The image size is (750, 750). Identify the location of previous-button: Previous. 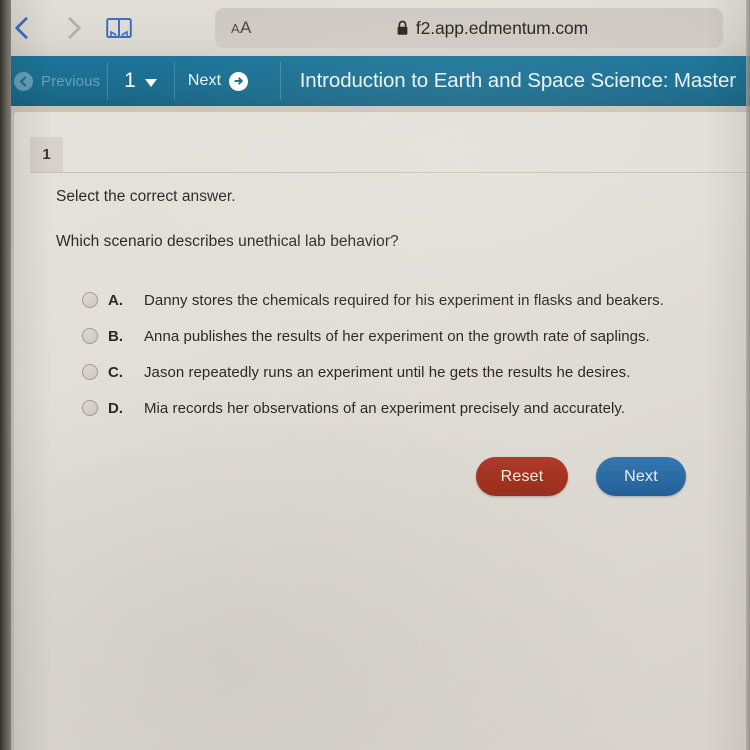
(53, 81).